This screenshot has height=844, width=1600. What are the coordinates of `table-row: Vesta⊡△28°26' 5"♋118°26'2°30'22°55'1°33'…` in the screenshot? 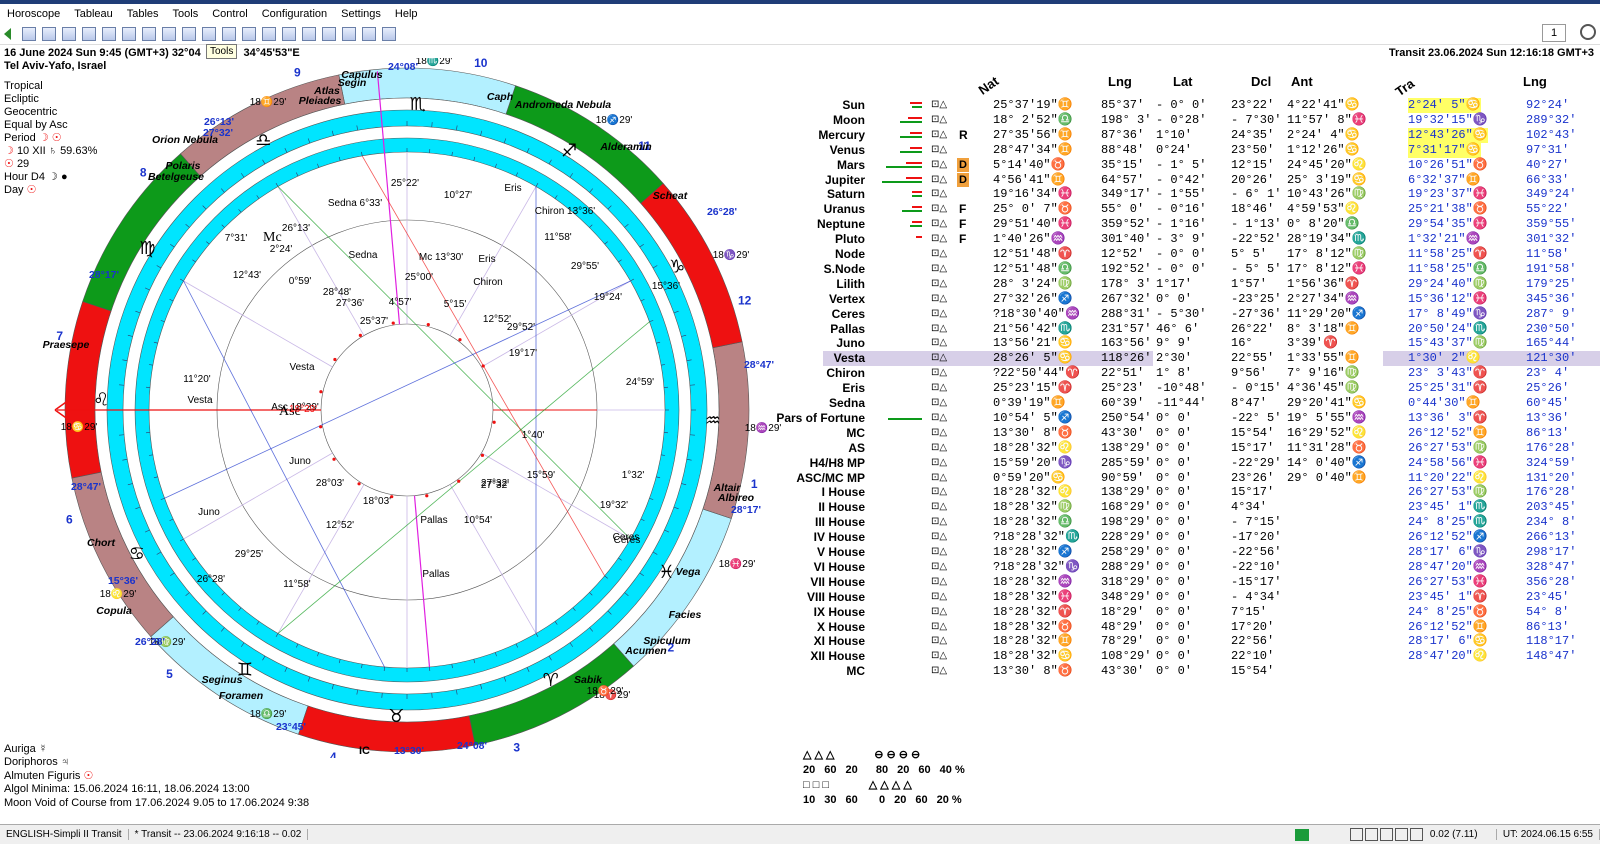 It's located at (1191, 358).